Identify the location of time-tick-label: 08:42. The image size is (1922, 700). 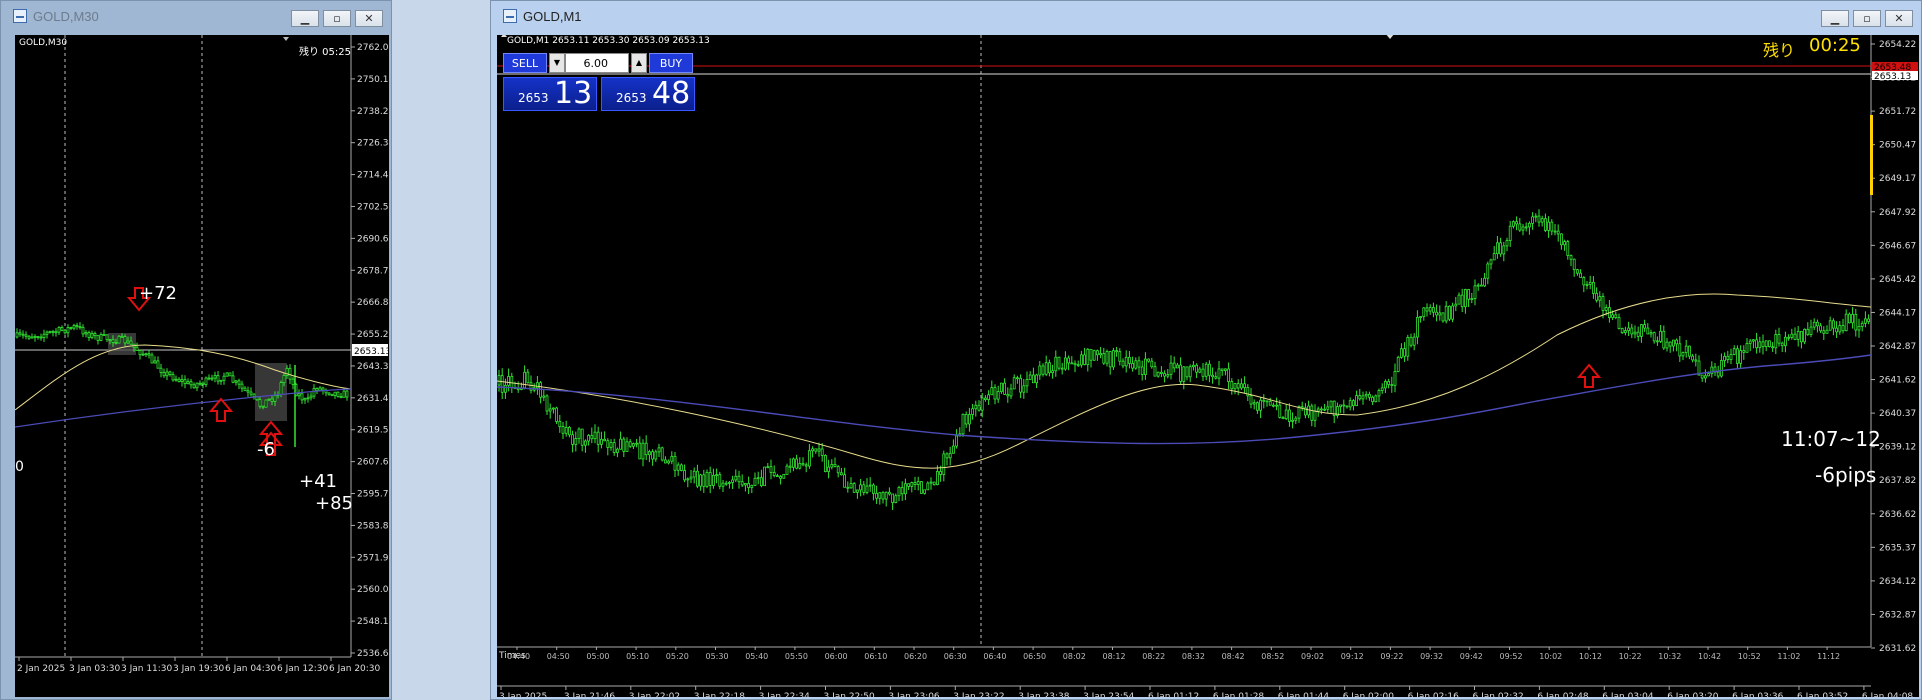
(1233, 656).